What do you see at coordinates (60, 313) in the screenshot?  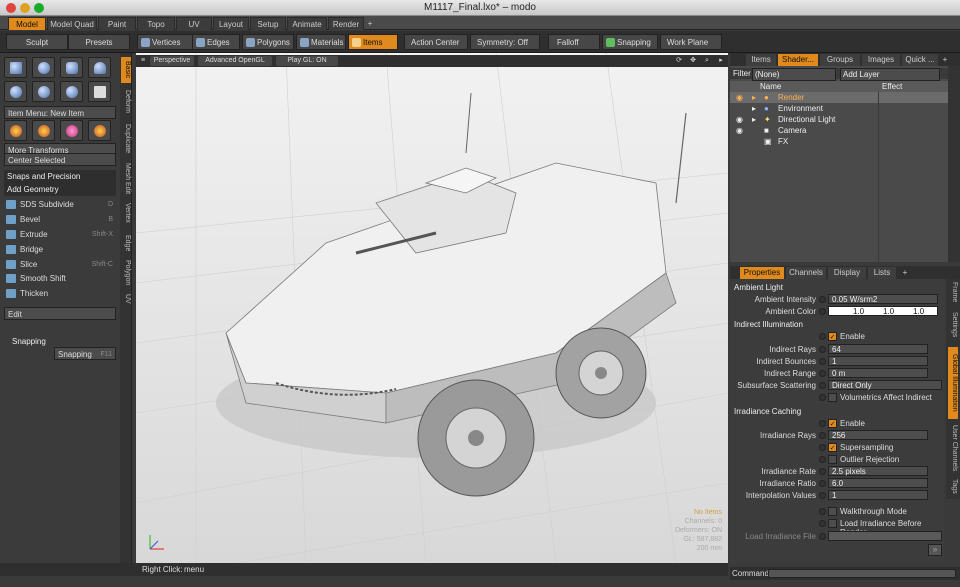 I see `edit-dropdown: Edit` at bounding box center [60, 313].